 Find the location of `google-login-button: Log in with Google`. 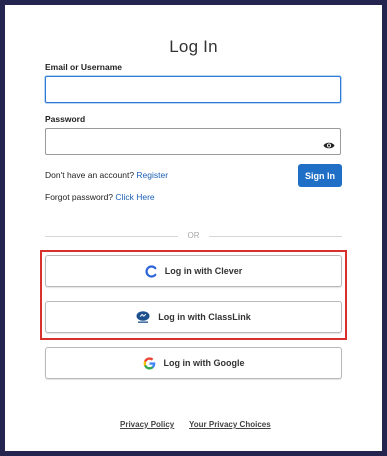

google-login-button: Log in with Google is located at coordinates (193, 363).